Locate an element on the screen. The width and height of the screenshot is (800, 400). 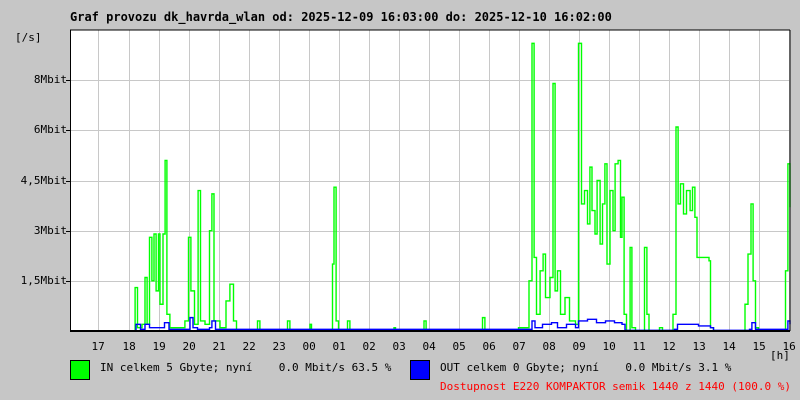
y-tick-label: 6Mbit is located at coordinates (50, 129).